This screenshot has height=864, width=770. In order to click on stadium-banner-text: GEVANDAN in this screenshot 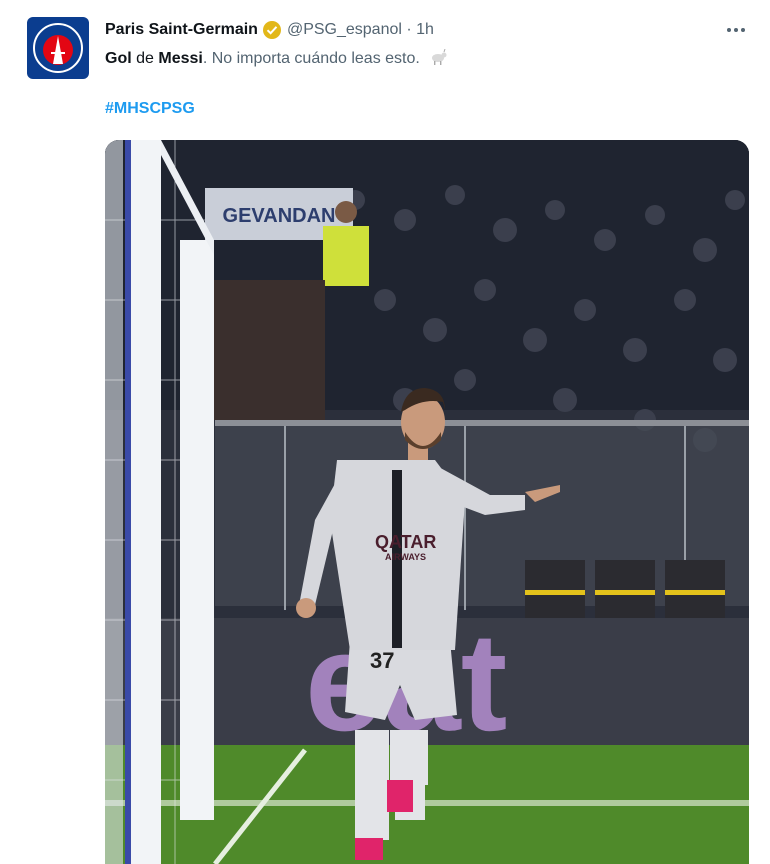, I will do `click(279, 216)`.